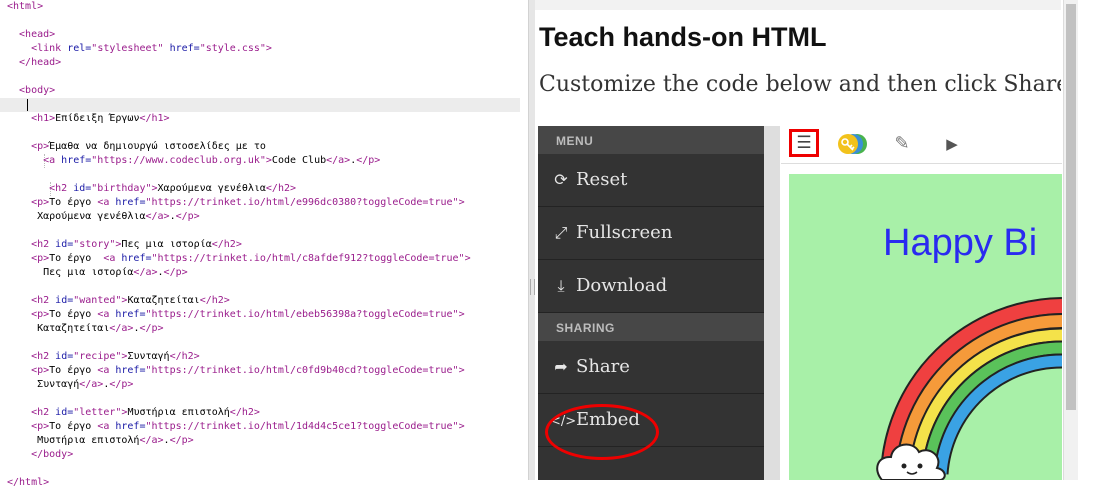 This screenshot has height=499, width=1096. I want to click on code-token: "letter", so click(97, 412).